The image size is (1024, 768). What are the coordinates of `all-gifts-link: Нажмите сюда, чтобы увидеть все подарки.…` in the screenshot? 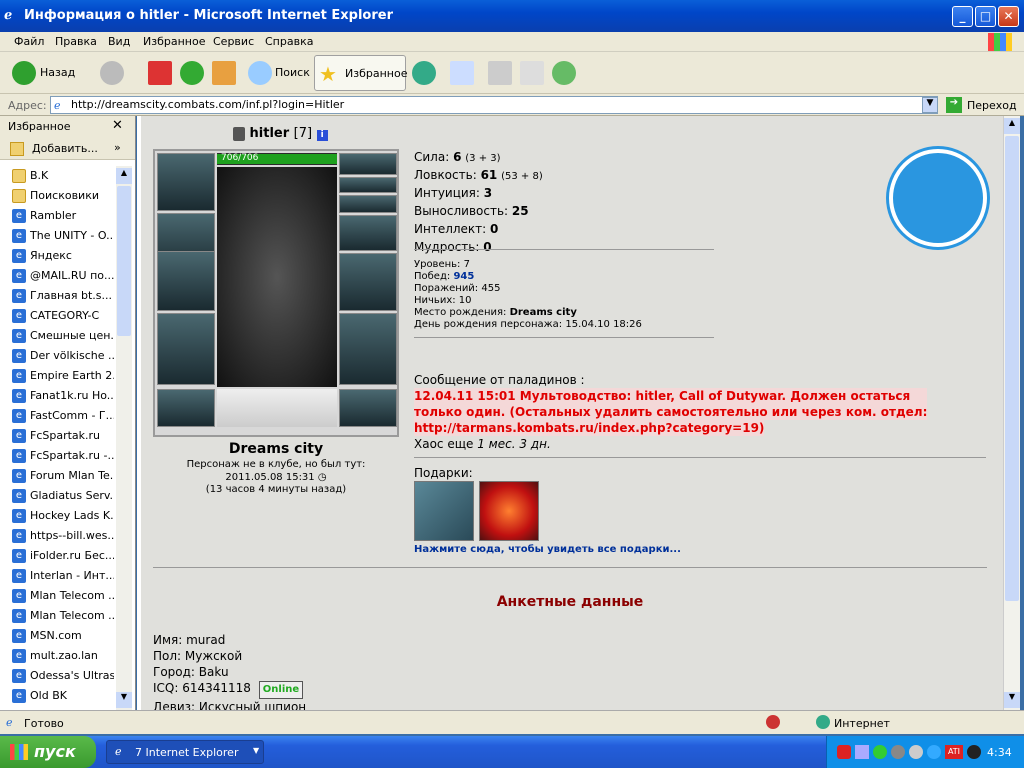 It's located at (547, 549).